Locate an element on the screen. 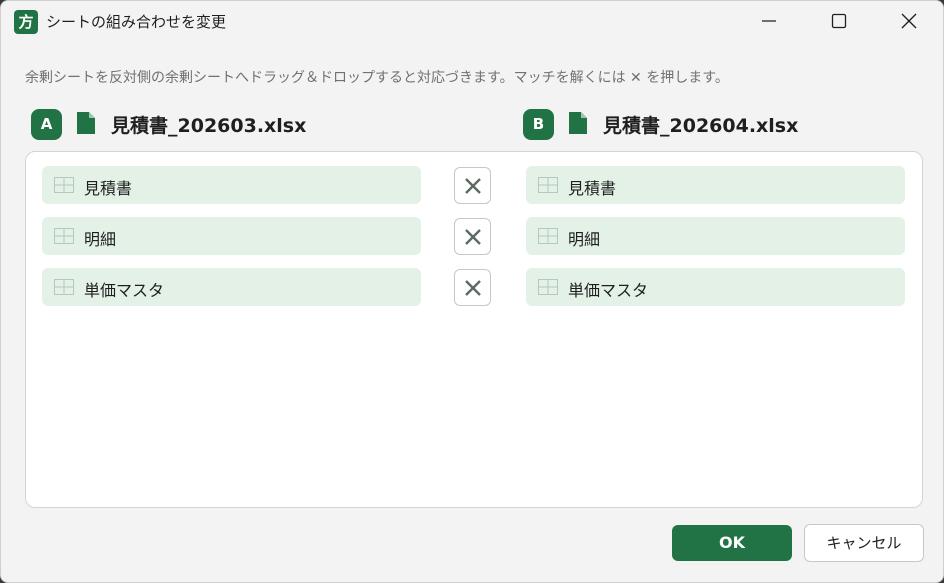  cancel-button: キャンセル is located at coordinates (864, 543).